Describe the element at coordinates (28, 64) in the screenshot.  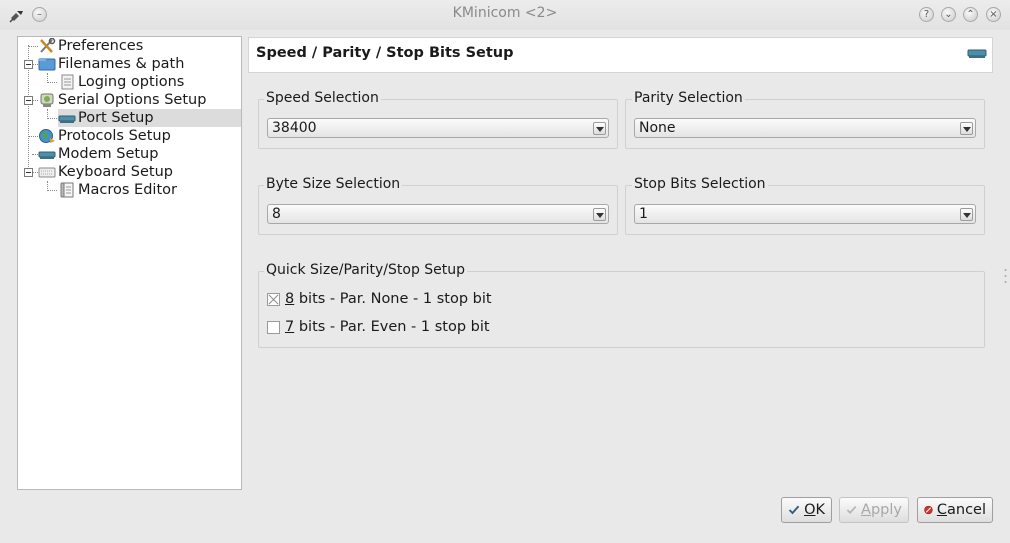
I see `collapse-toggle-filenames` at that location.